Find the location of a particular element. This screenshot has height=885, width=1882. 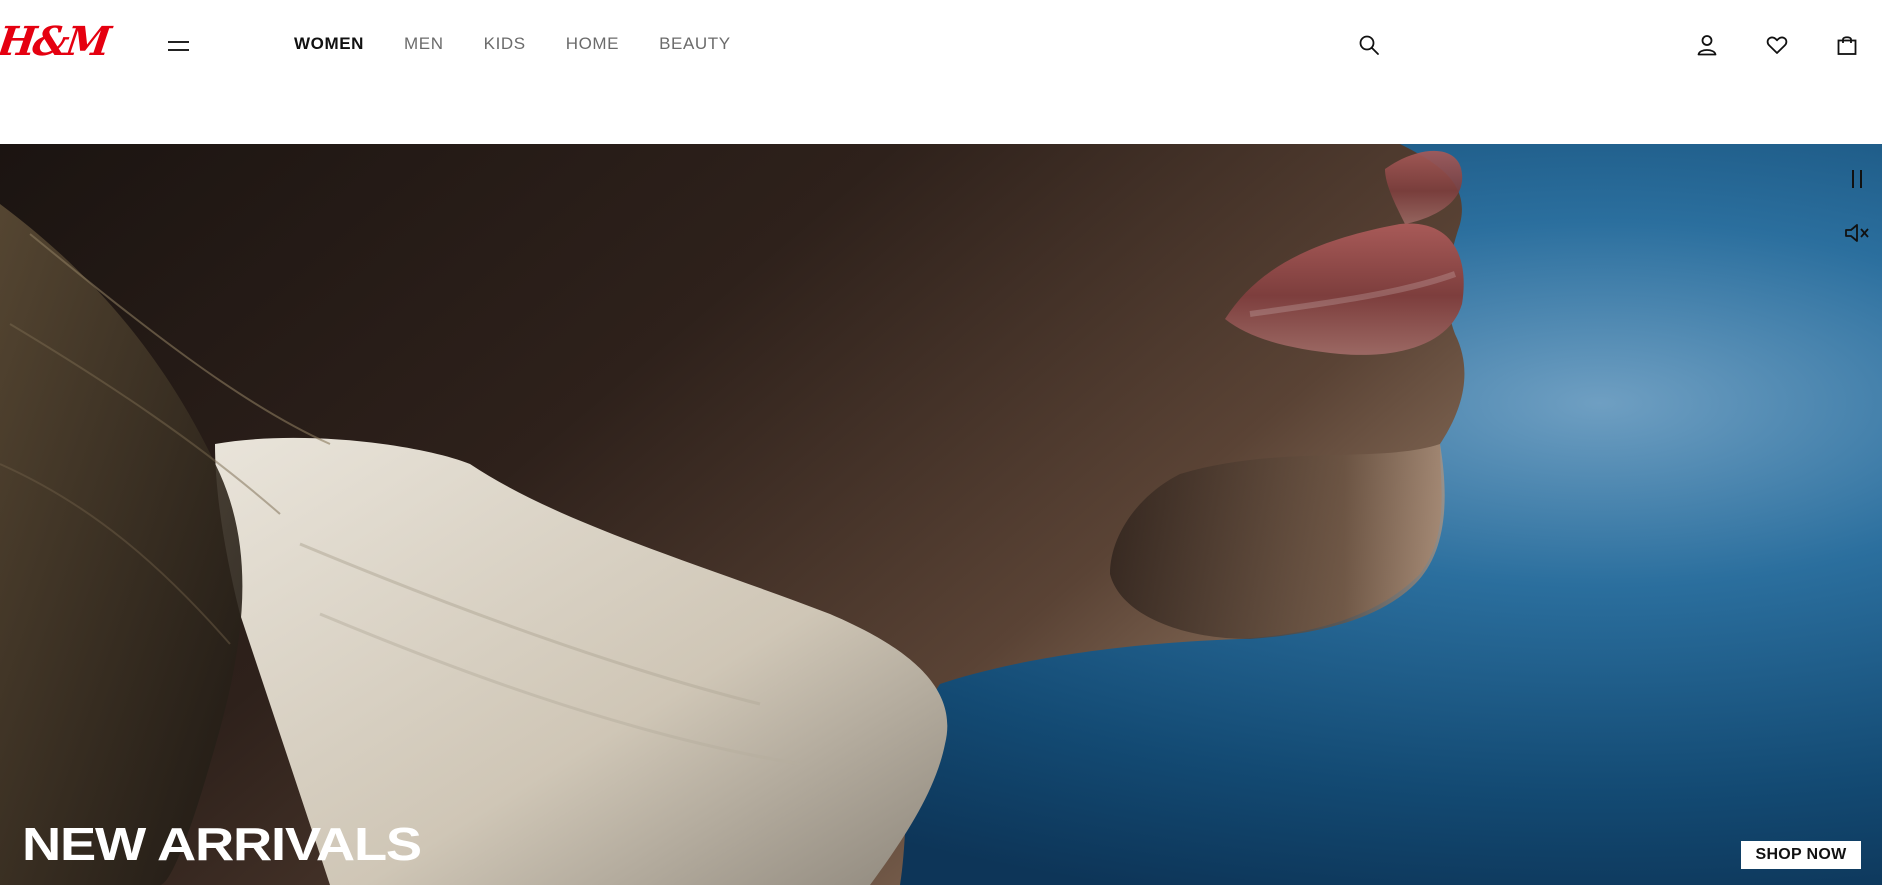

shop-now-button: SHOP NOW is located at coordinates (1801, 855).